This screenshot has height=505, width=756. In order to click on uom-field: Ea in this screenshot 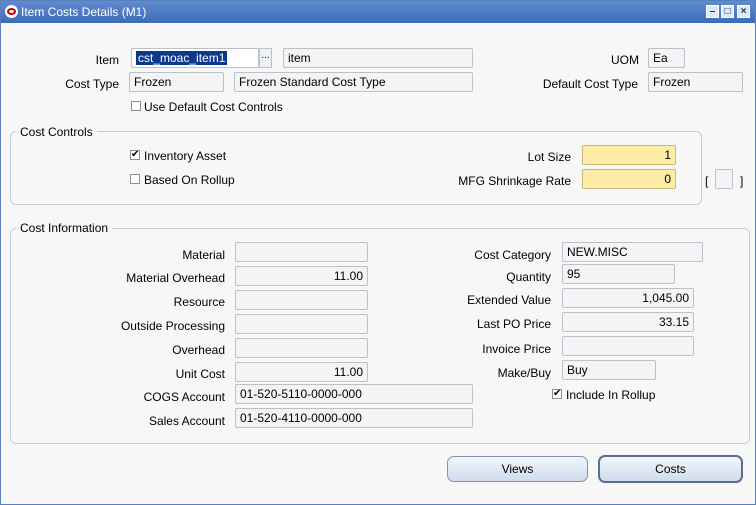, I will do `click(666, 58)`.